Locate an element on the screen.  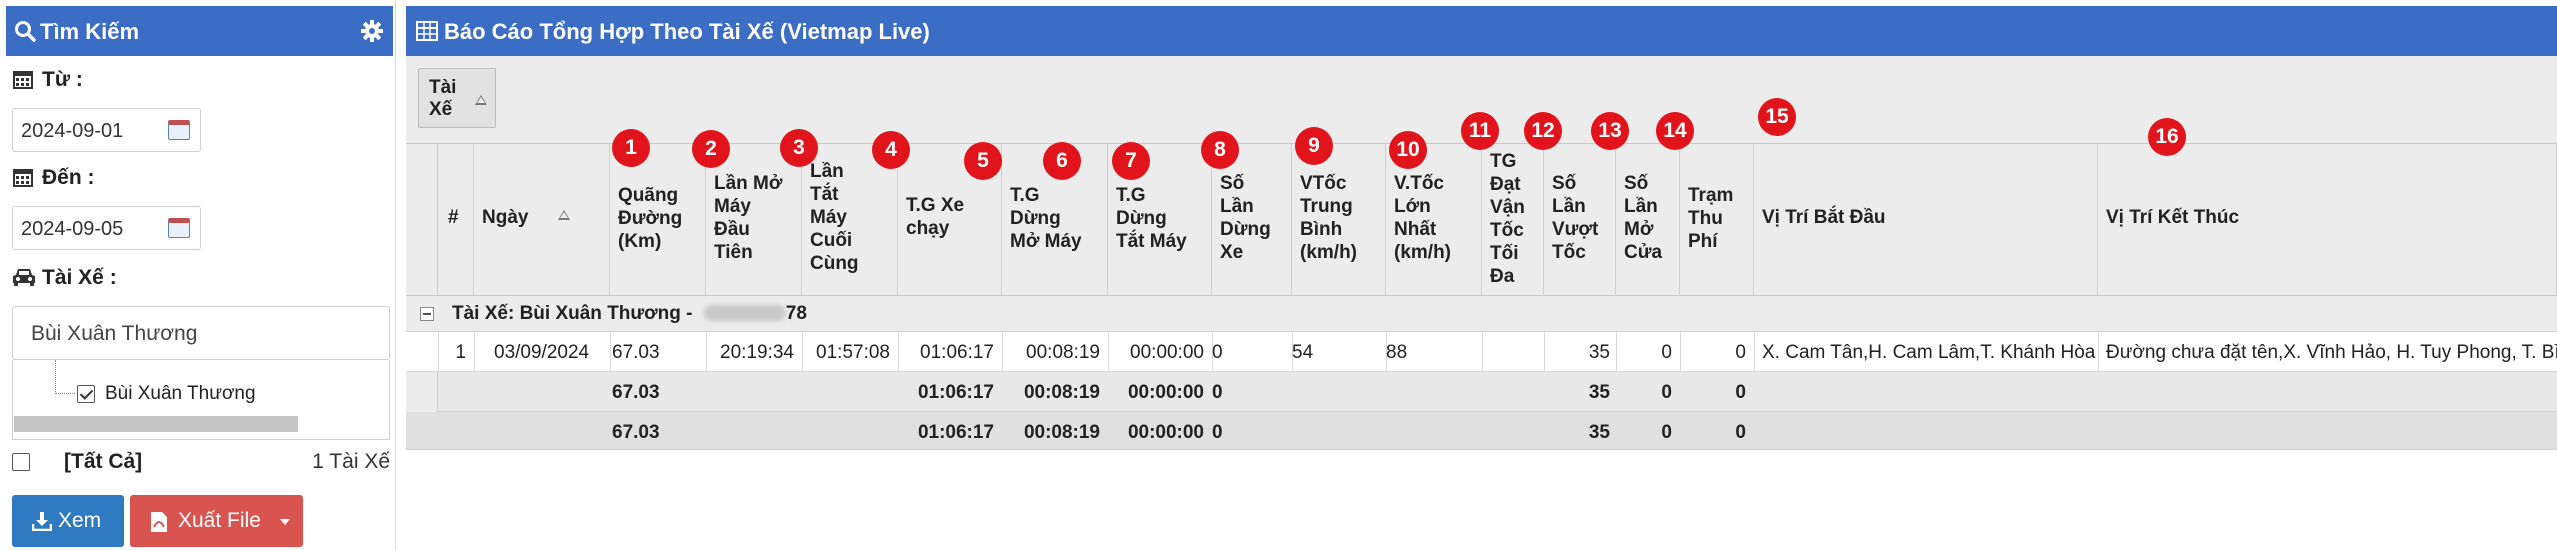
cell-overspeed-count: 35 is located at coordinates (1599, 352).